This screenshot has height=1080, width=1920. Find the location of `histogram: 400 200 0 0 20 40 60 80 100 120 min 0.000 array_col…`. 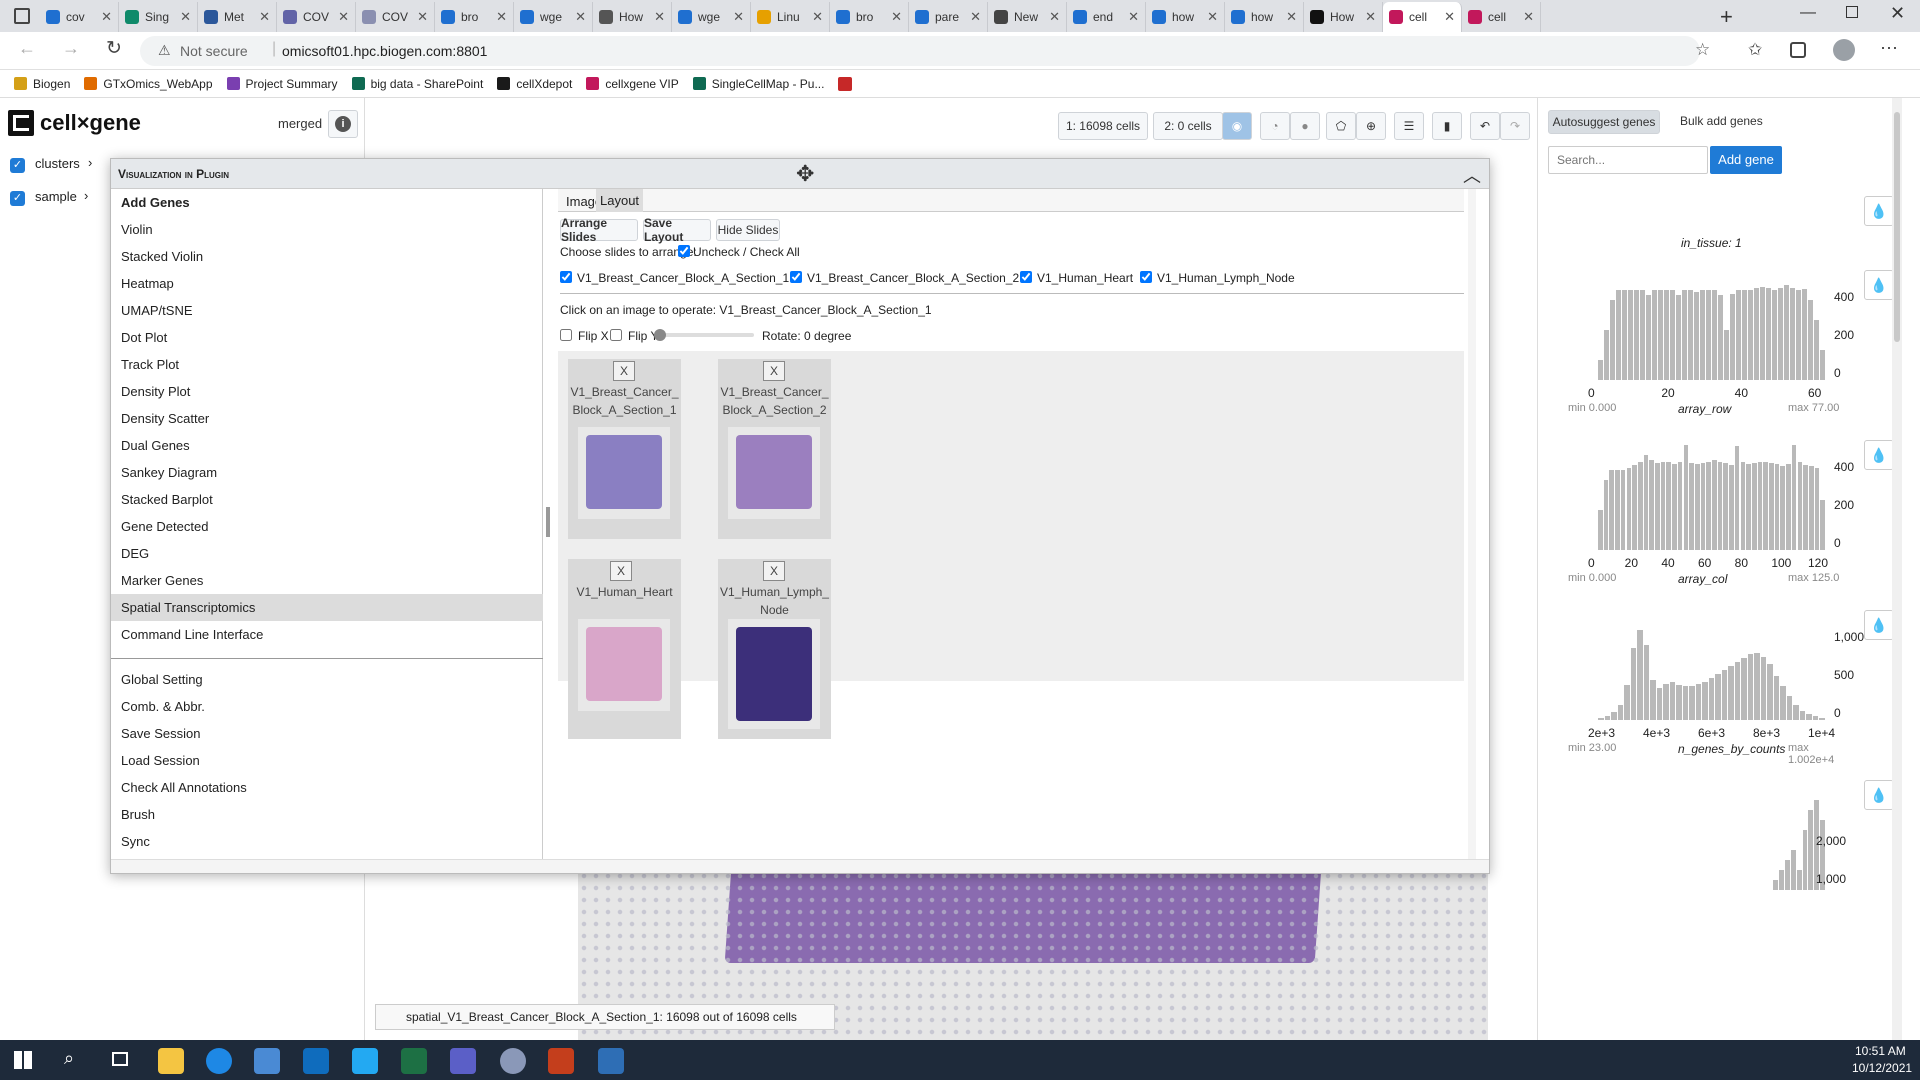

histogram: 400 200 0 0 20 40 60 80 100 120 min 0.000 array_col… is located at coordinates (1711, 532).